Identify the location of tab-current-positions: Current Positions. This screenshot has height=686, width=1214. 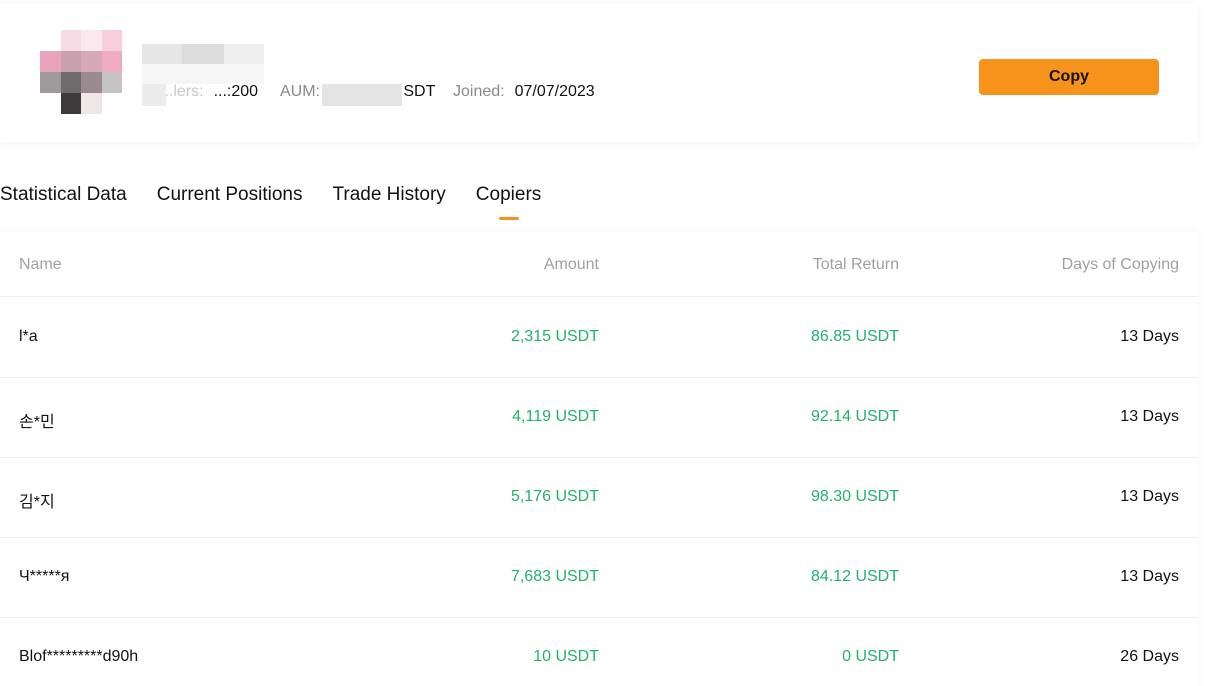
(230, 200).